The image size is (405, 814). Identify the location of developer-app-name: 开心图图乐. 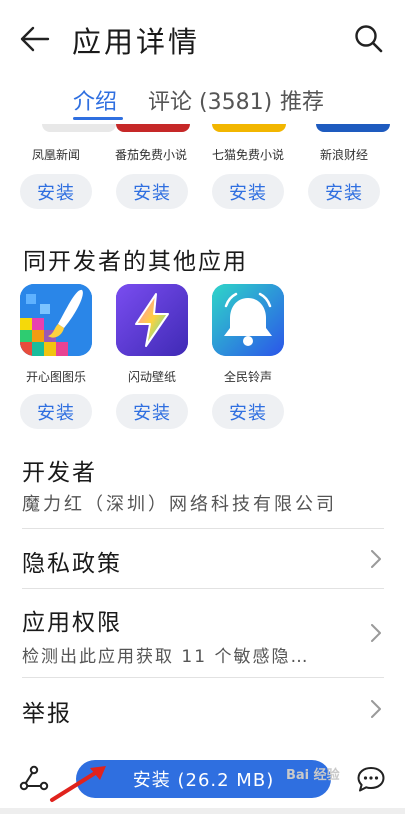
(55, 377).